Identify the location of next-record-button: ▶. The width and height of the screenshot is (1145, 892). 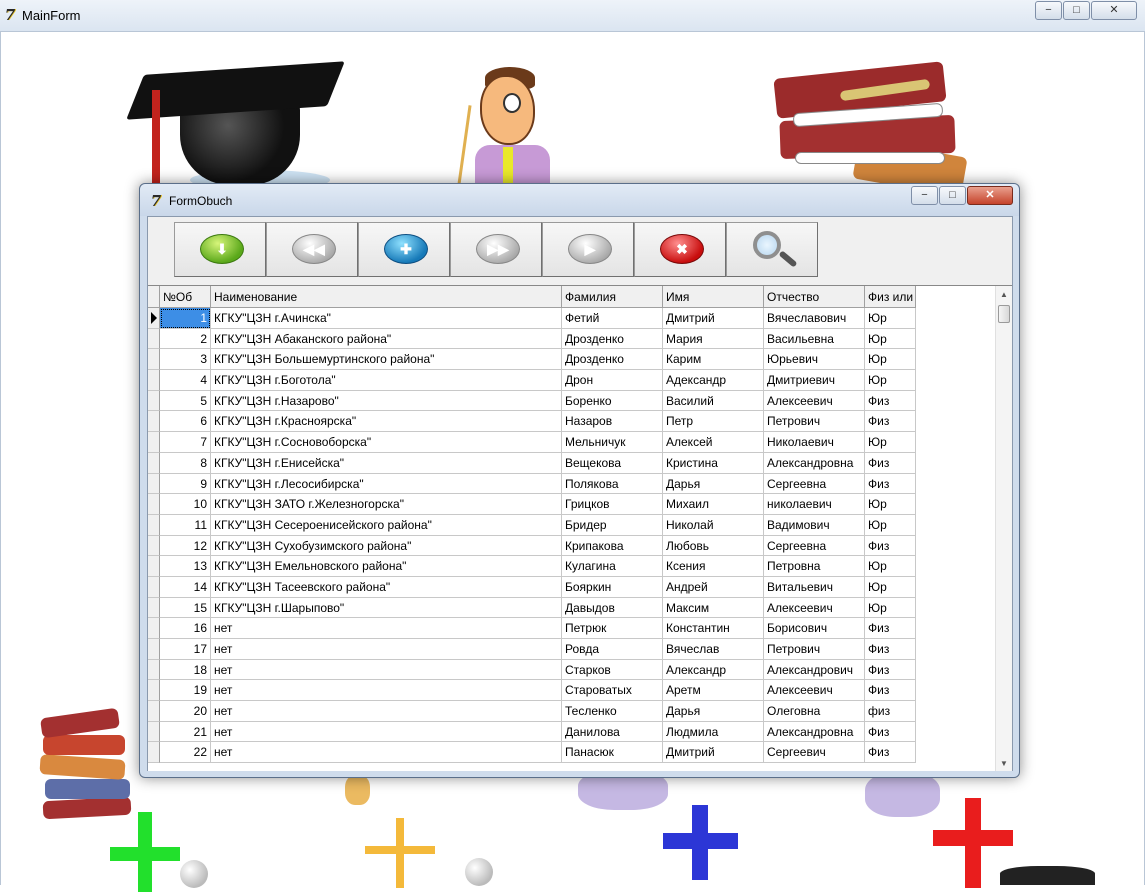
(588, 249).